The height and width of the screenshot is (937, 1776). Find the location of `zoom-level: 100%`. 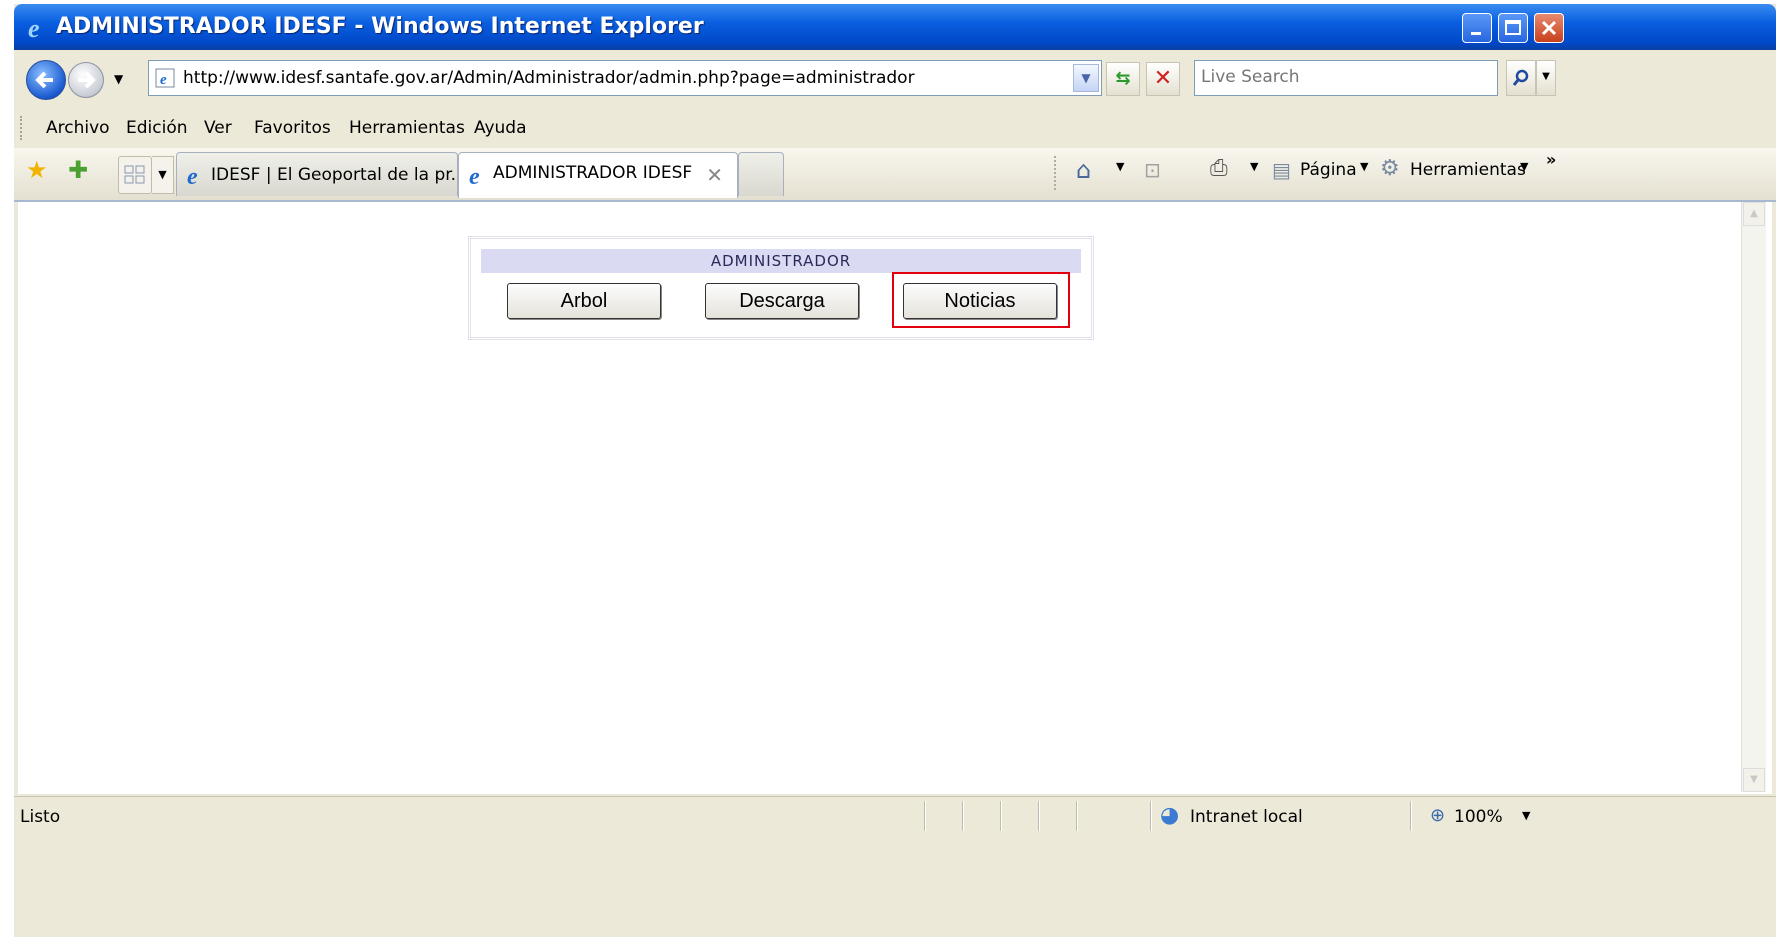

zoom-level: 100% is located at coordinates (1478, 817).